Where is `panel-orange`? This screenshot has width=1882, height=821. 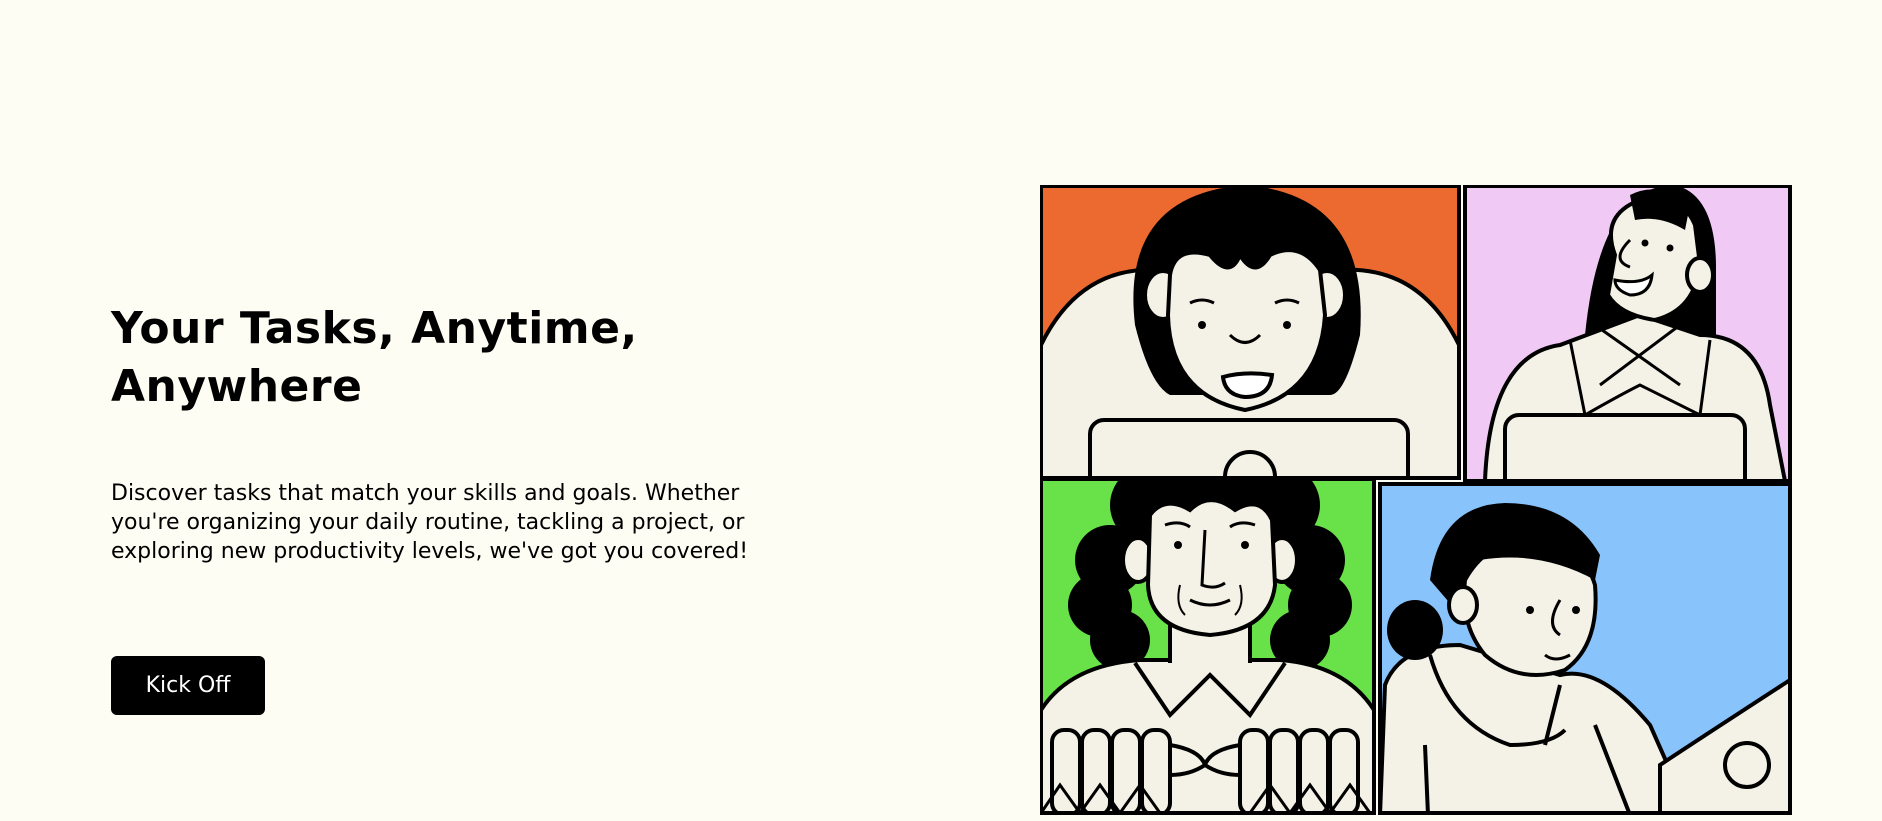 panel-orange is located at coordinates (1250, 332).